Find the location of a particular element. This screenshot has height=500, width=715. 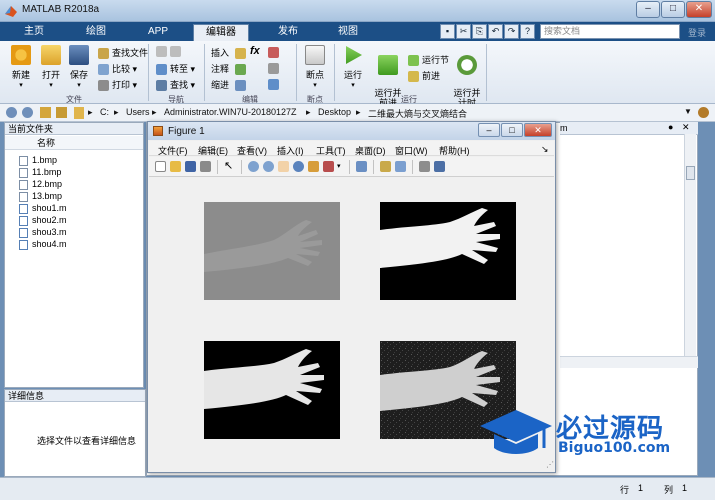

print-button: 打印 ▾ is located at coordinates (117, 85).